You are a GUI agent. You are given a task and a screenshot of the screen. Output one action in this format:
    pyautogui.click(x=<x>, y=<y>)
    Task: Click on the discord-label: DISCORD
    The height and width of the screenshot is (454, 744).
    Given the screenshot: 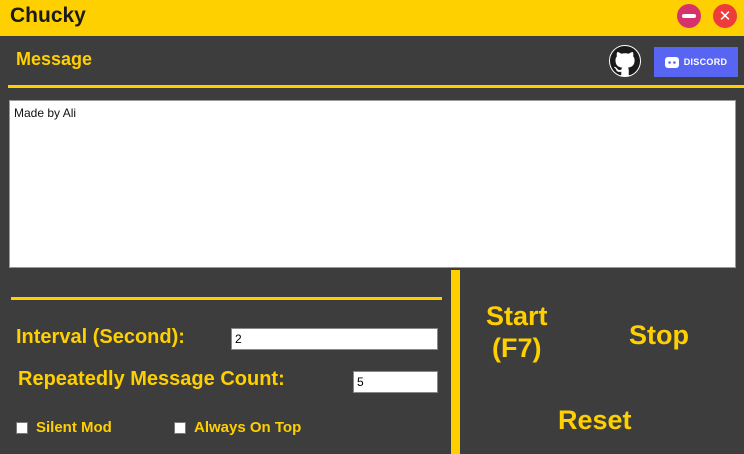 What is the action you would take?
    pyautogui.click(x=705, y=62)
    